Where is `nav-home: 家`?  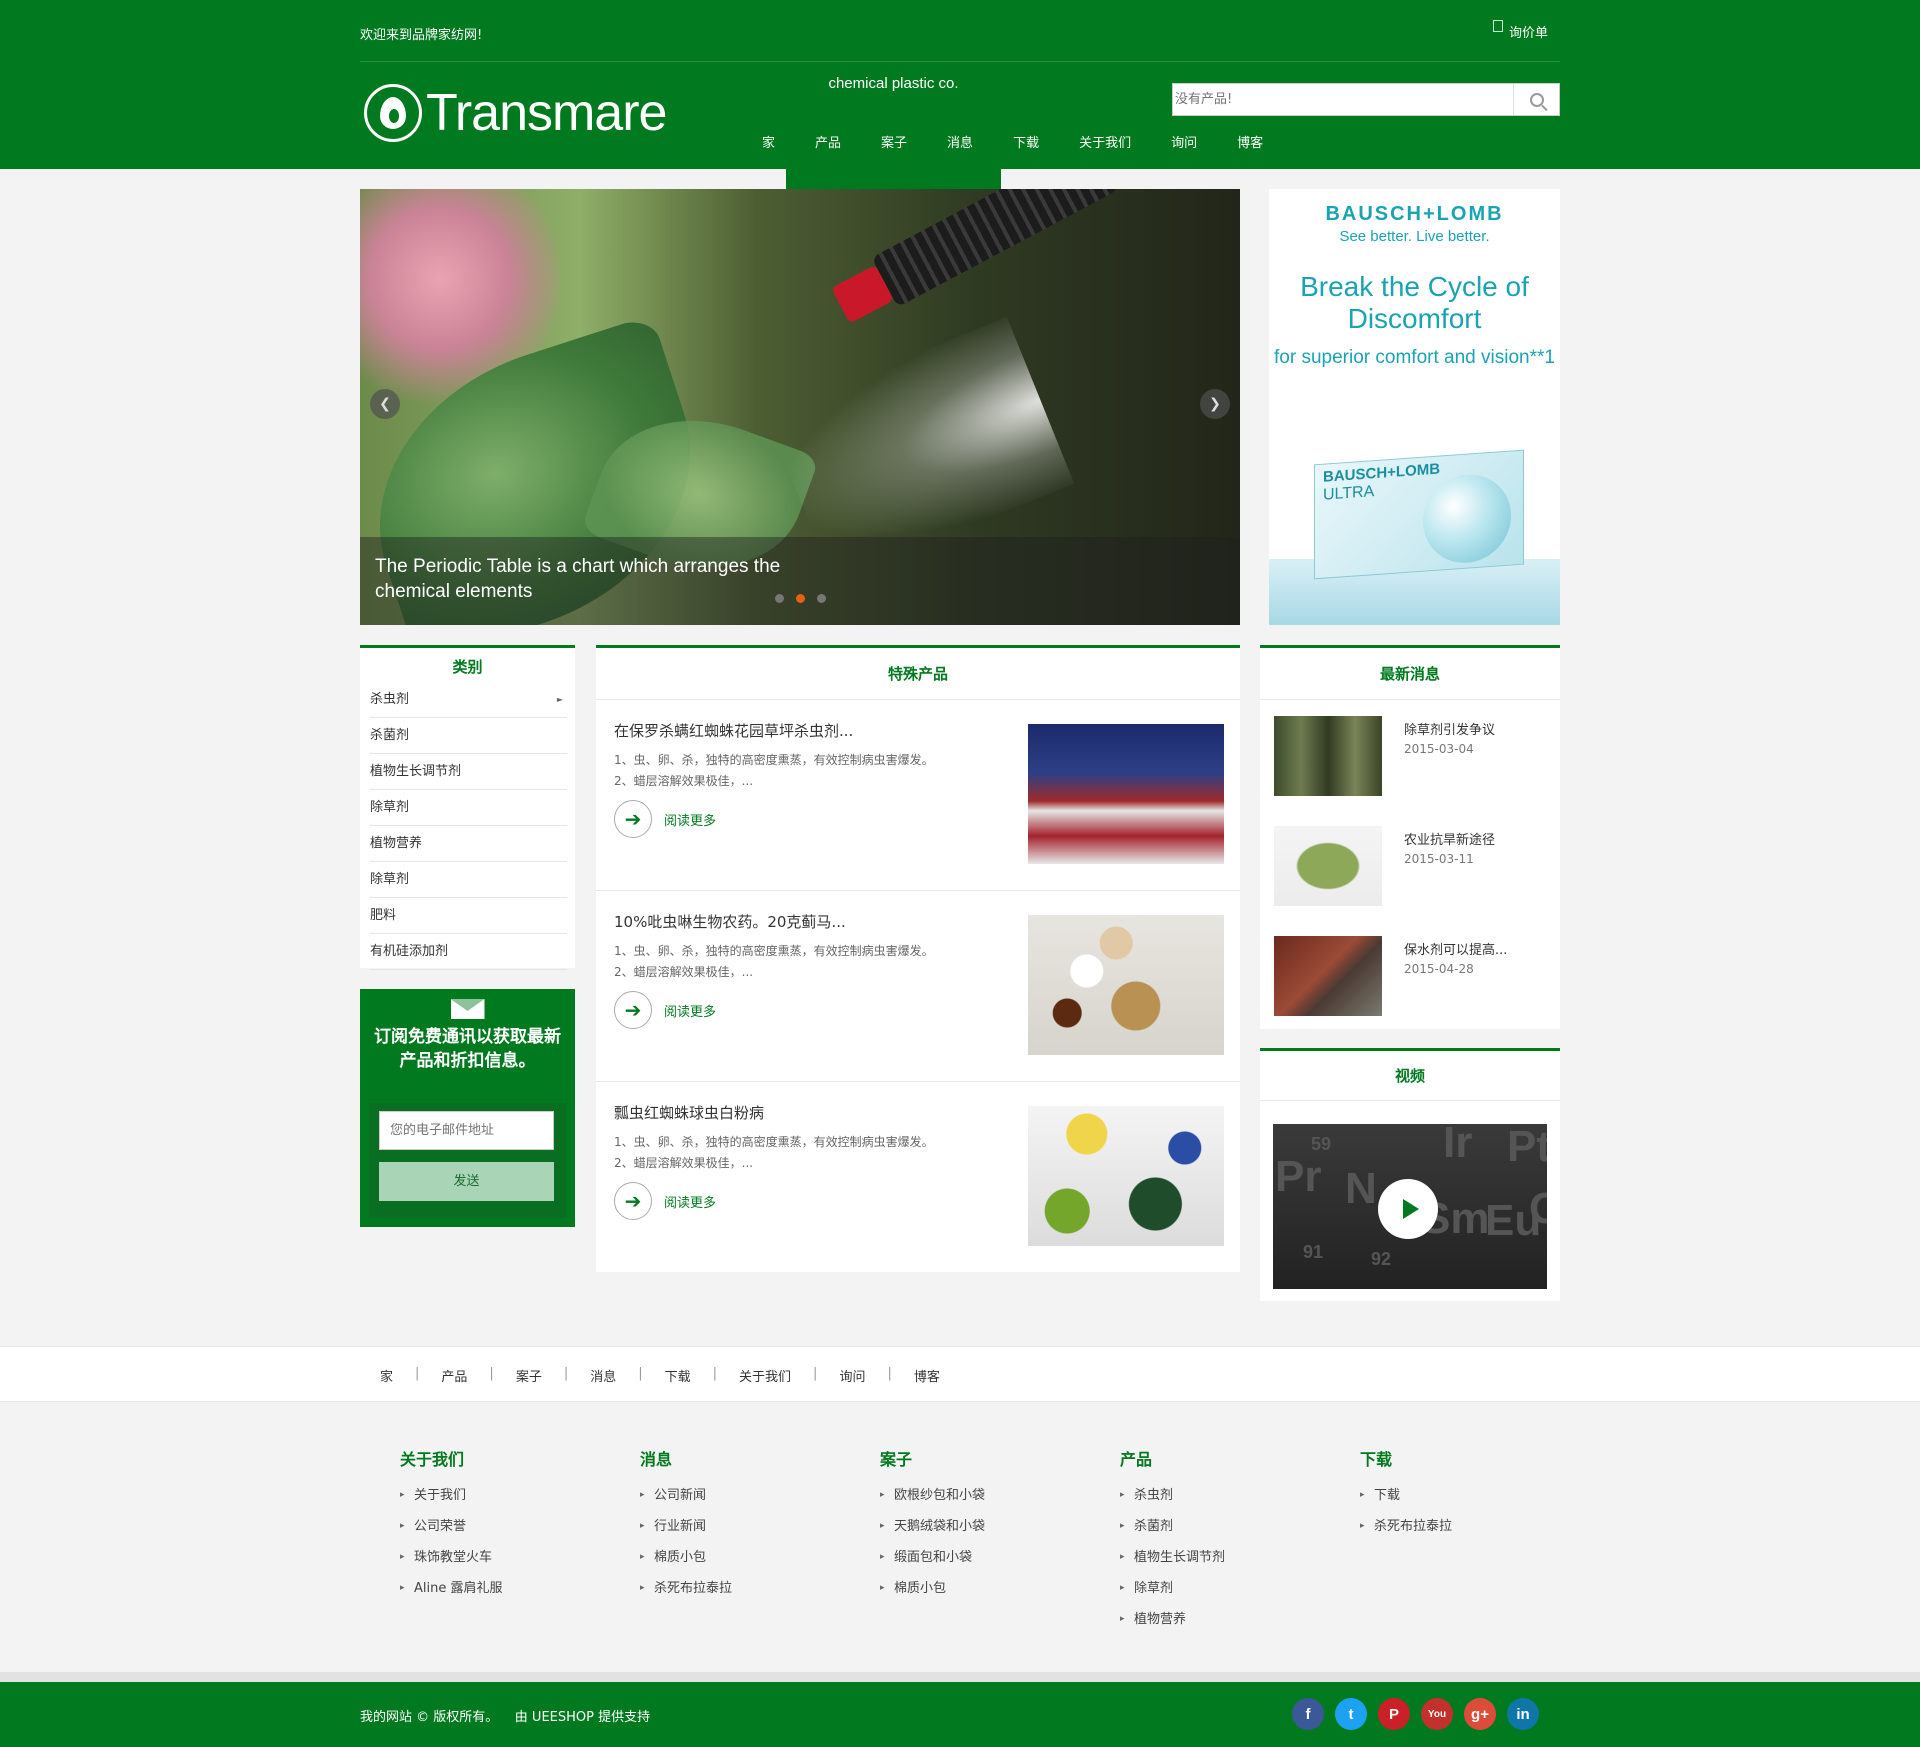 nav-home: 家 is located at coordinates (767, 141).